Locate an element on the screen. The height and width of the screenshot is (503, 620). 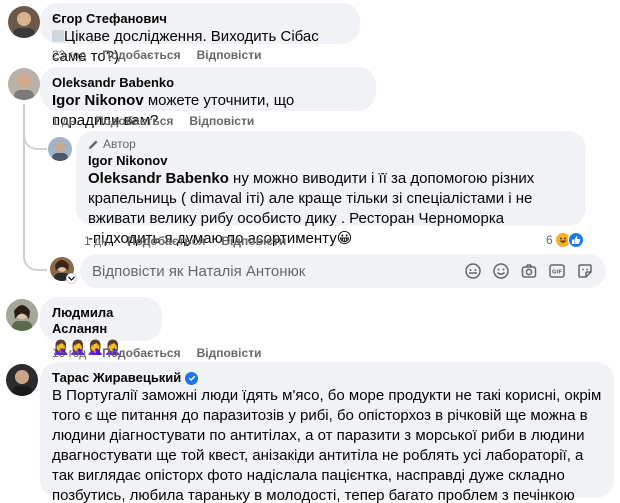
comment-time: 15 год is located at coordinates (69, 353).